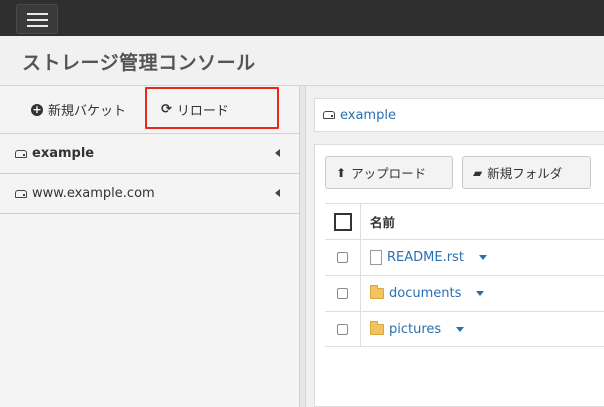  I want to click on breadcrumb: example, so click(459, 115).